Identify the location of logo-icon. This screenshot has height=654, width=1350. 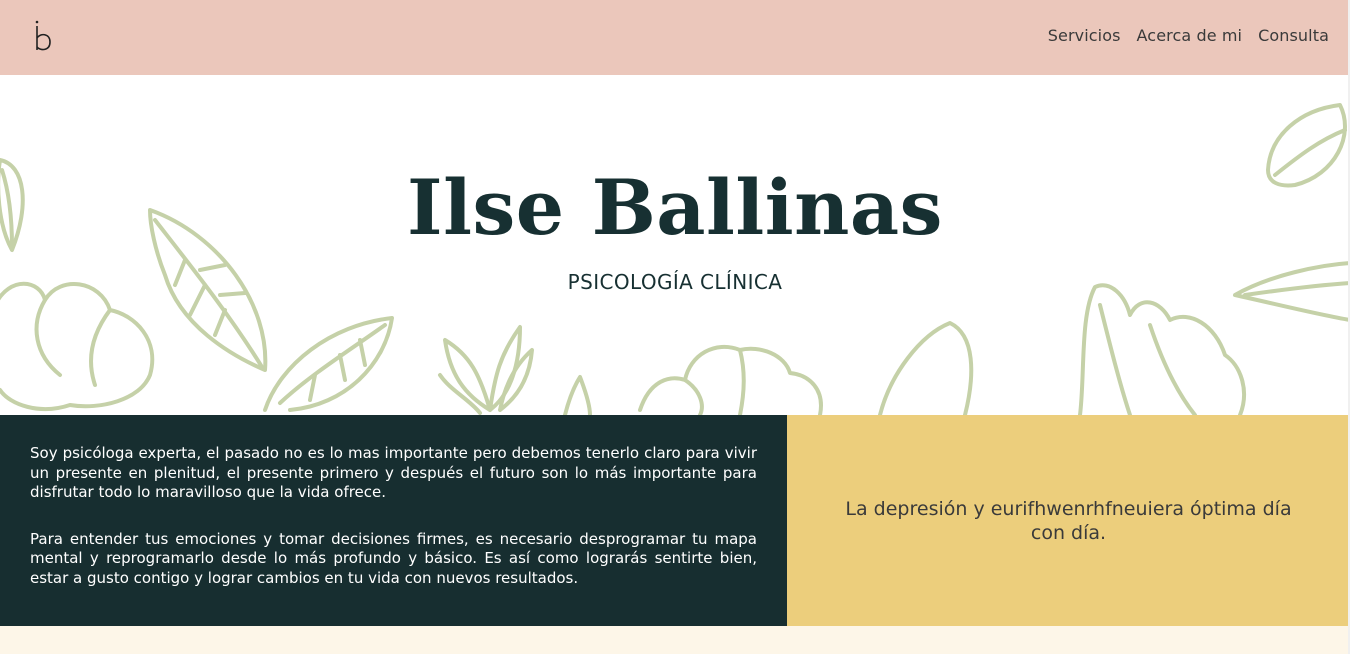
(43, 35).